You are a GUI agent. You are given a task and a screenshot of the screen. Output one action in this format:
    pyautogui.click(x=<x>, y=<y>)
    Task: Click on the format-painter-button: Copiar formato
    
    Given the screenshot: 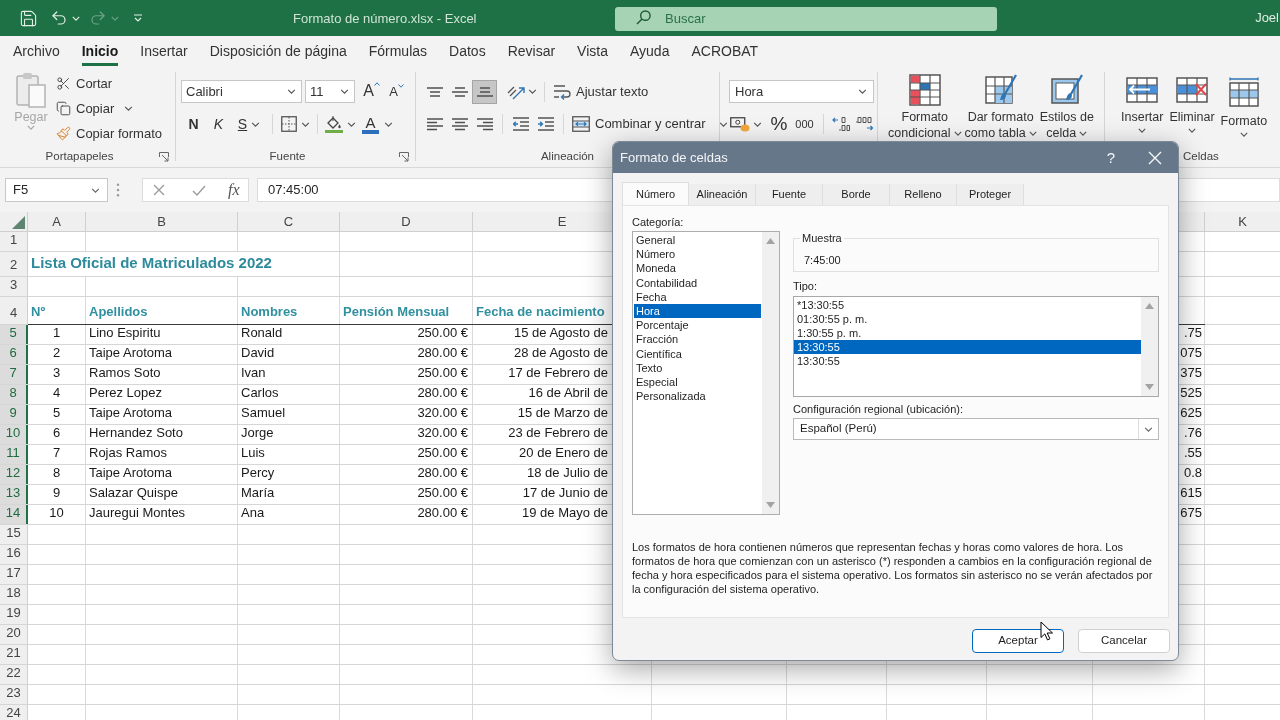 What is the action you would take?
    pyautogui.click(x=109, y=133)
    